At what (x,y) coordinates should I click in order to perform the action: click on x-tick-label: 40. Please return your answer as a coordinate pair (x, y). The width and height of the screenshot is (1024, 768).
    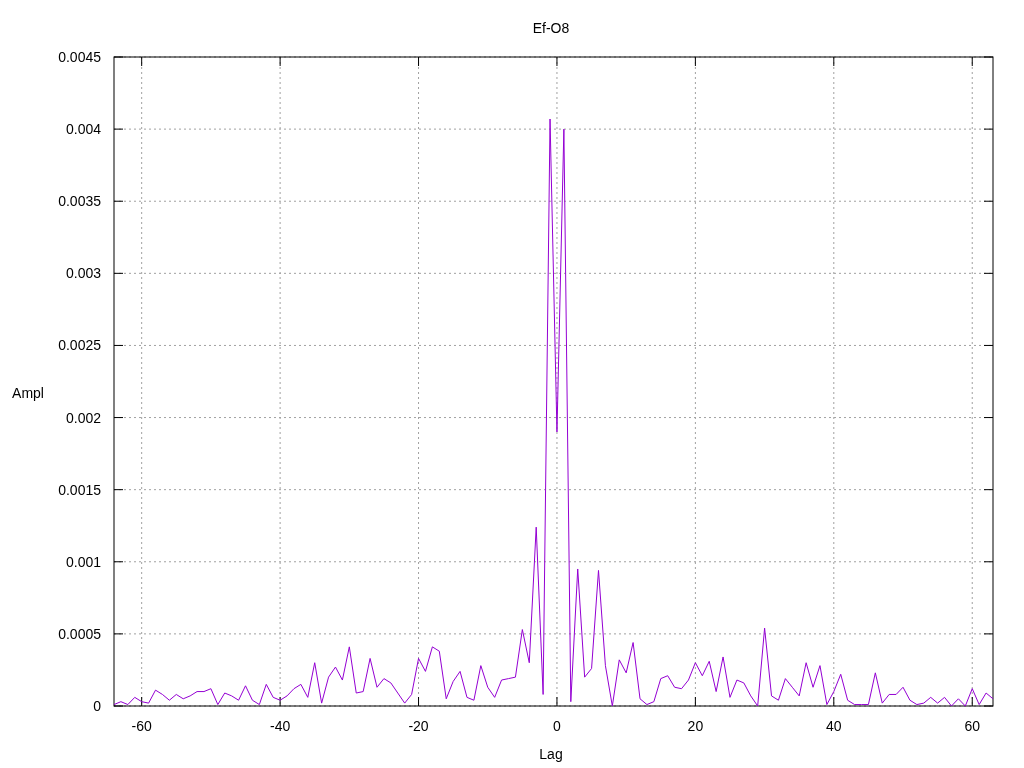
    Looking at the image, I should click on (834, 726).